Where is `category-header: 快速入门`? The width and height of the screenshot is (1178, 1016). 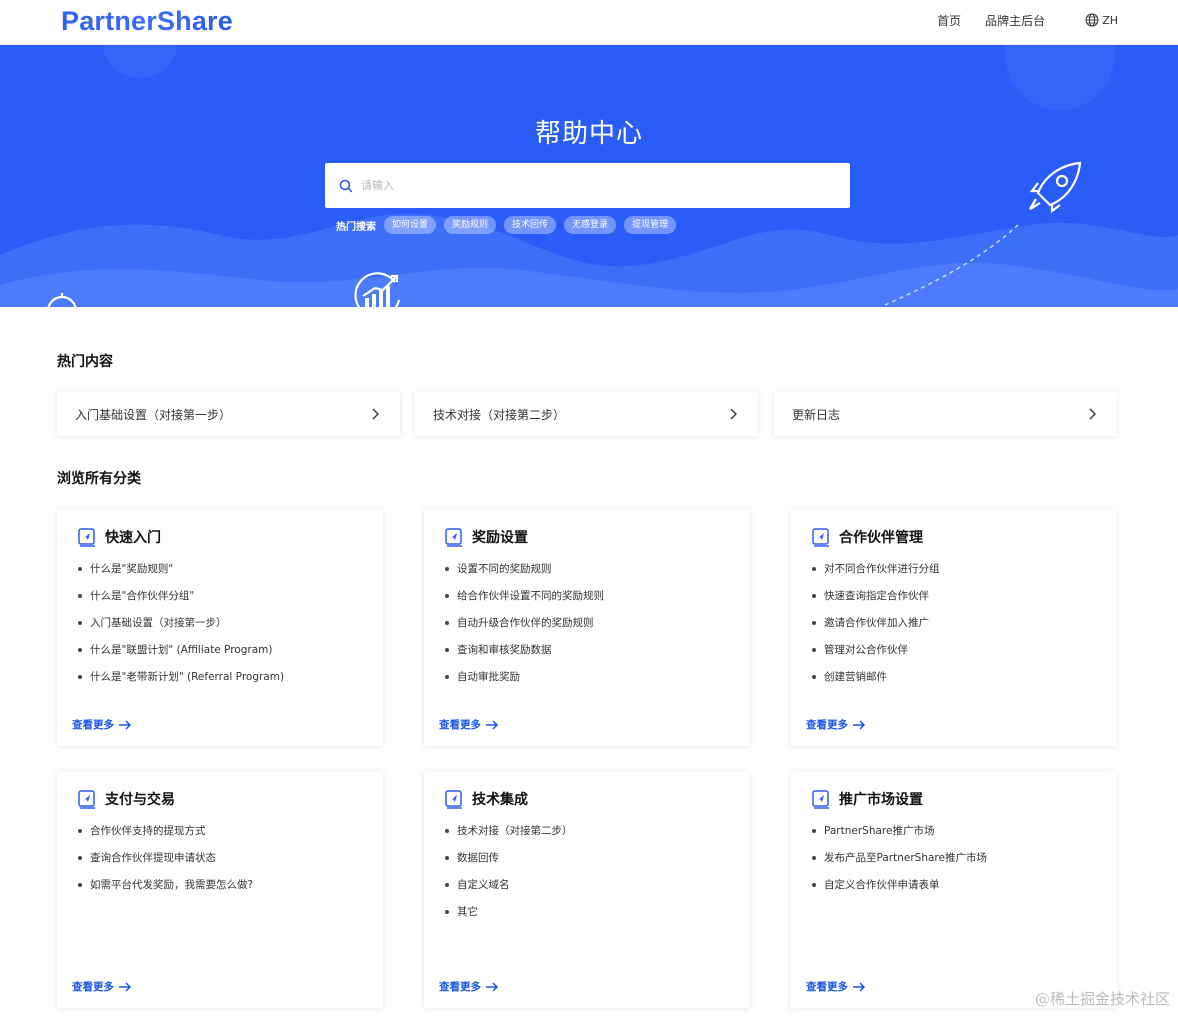 category-header: 快速入门 is located at coordinates (119, 537).